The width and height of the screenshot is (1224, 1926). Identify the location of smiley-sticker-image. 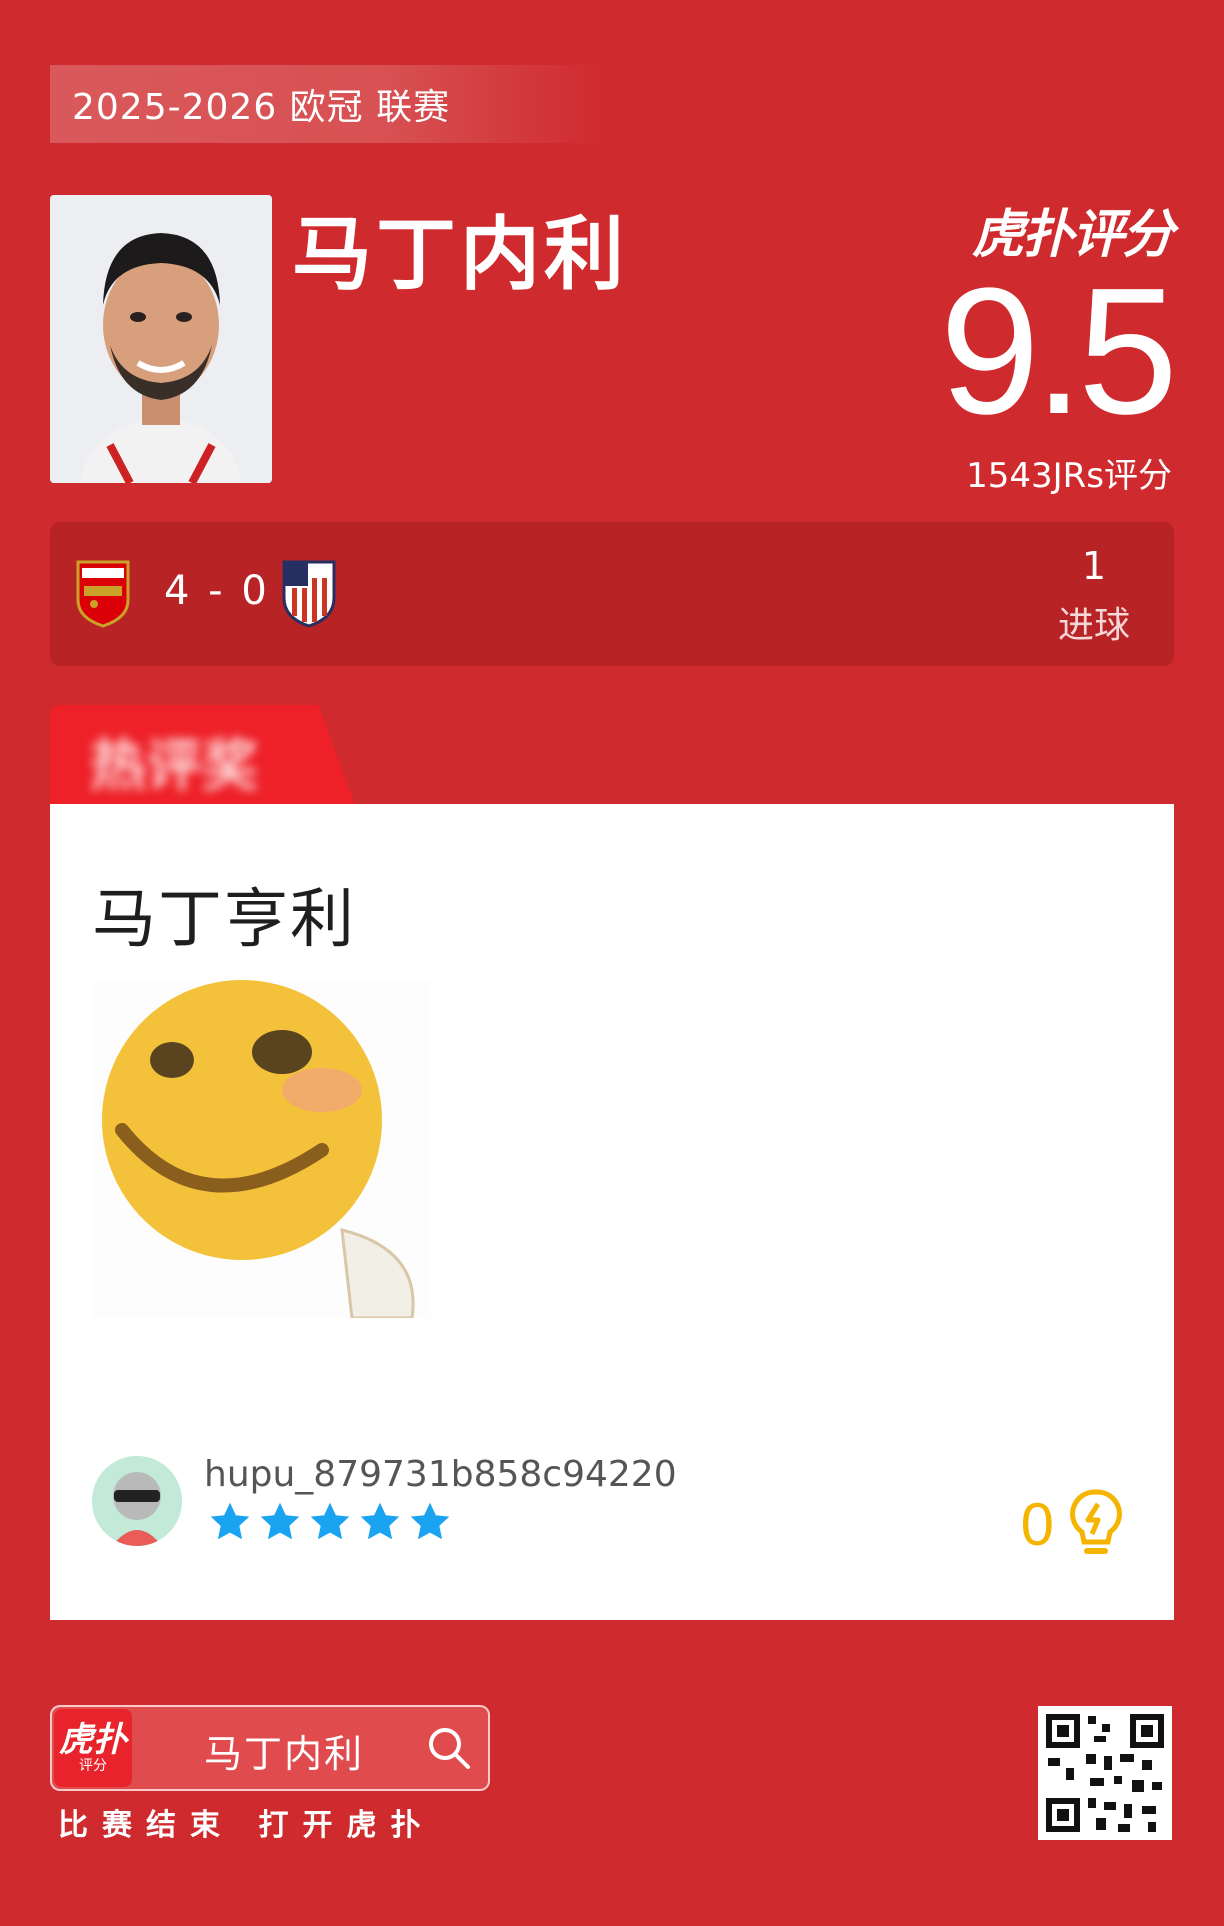
(261, 1149).